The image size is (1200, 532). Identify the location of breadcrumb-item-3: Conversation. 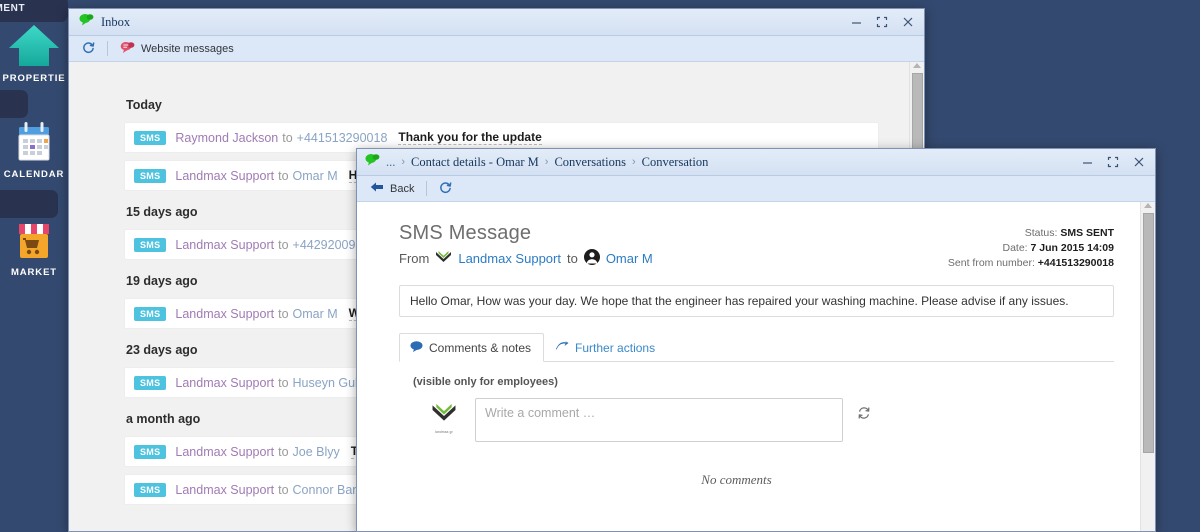
(675, 162).